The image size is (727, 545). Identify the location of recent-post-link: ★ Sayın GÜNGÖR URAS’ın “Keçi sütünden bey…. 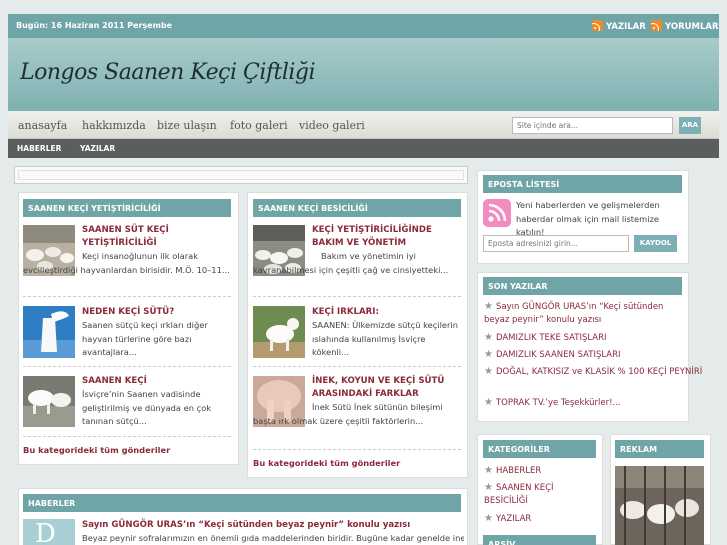
(584, 313).